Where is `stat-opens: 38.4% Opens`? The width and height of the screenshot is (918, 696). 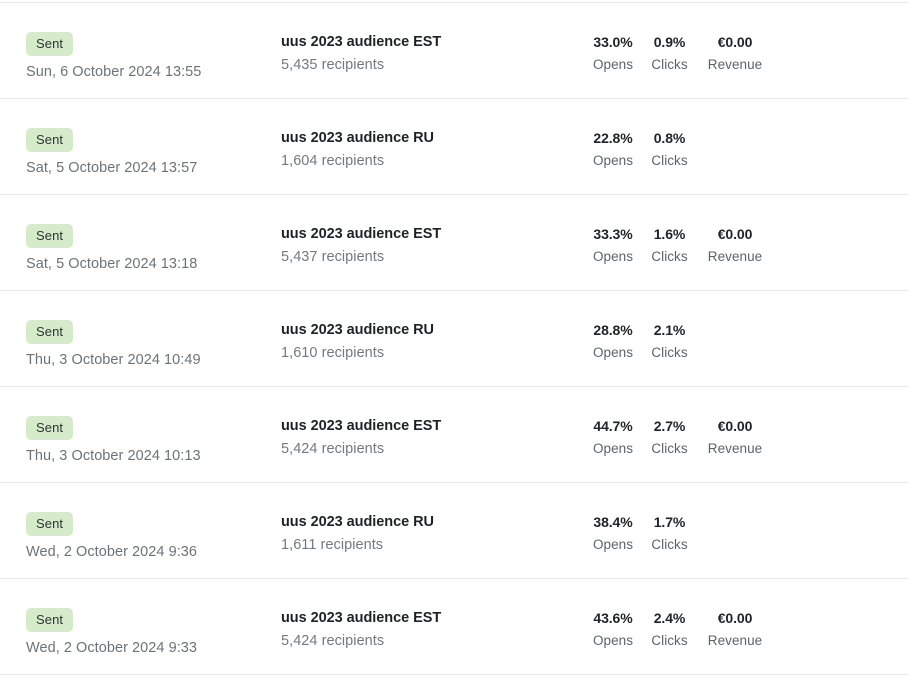 stat-opens: 38.4% Opens is located at coordinates (613, 533).